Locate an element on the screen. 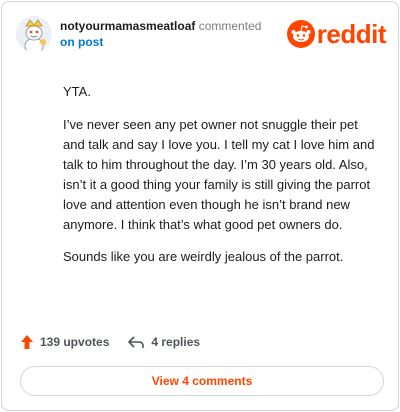  upvote-button: 139 upvotes is located at coordinates (64, 342).